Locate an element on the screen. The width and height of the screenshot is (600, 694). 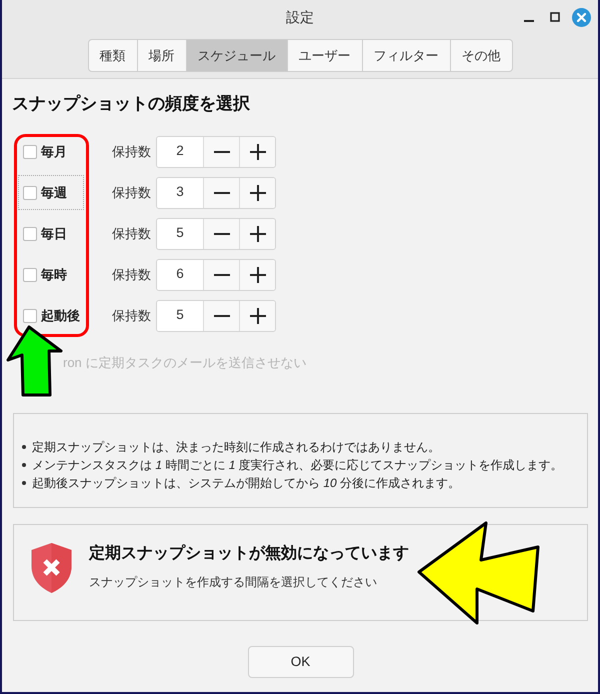
frequency-checkbox-option: 毎月 is located at coordinates (51, 152).